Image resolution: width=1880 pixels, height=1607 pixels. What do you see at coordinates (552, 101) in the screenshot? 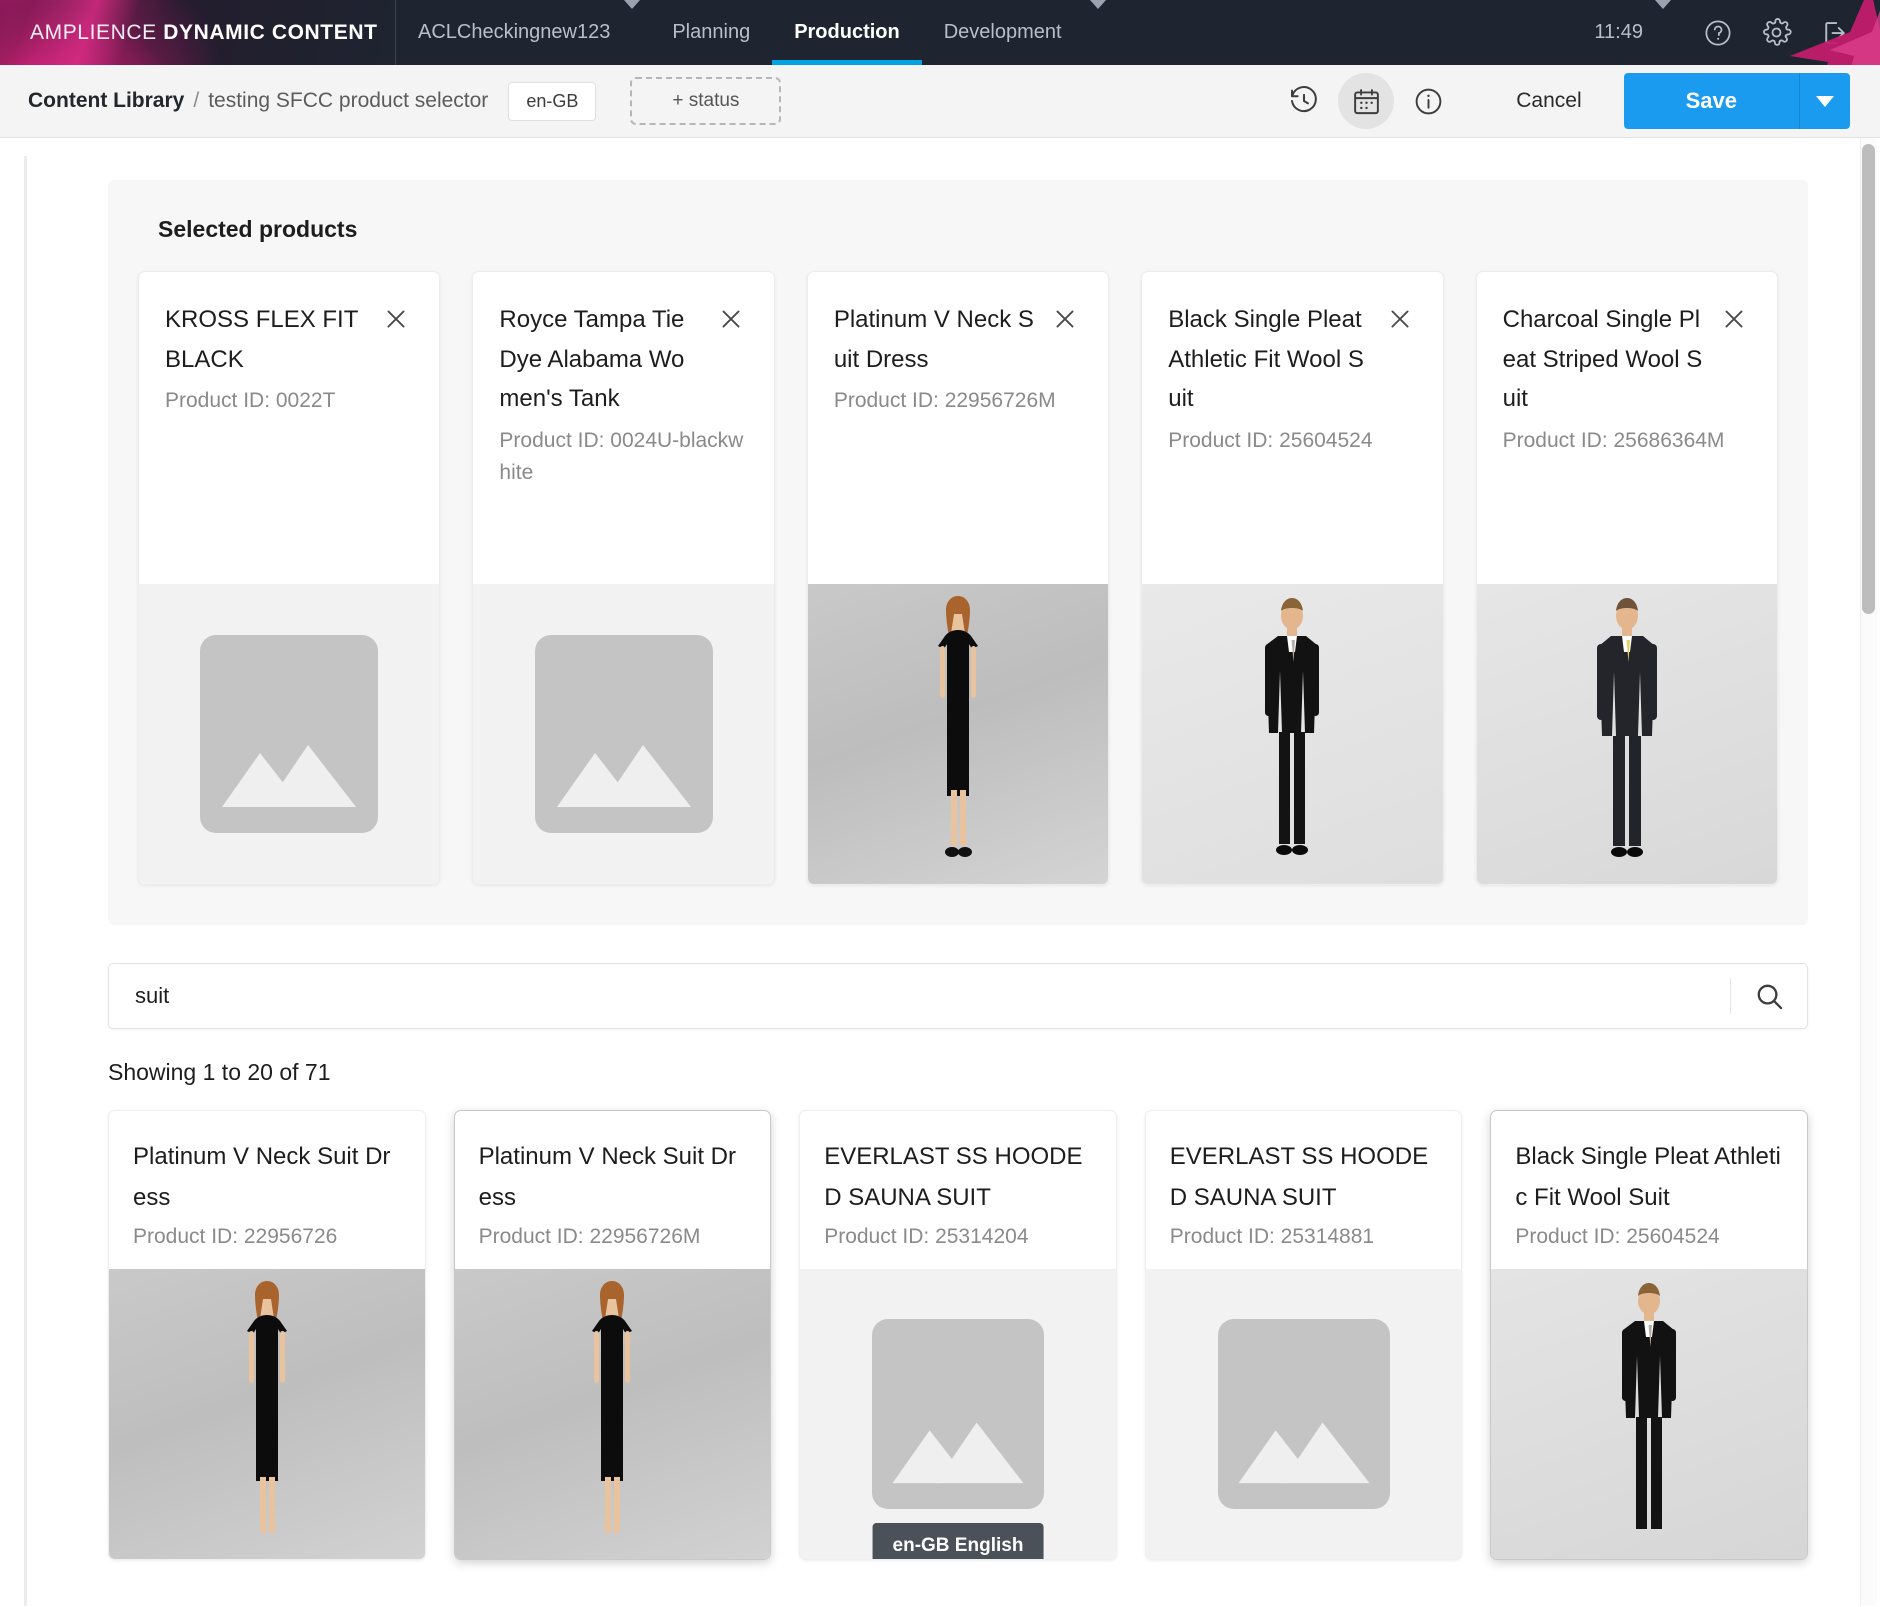
I see `locale-chip: en-GB` at bounding box center [552, 101].